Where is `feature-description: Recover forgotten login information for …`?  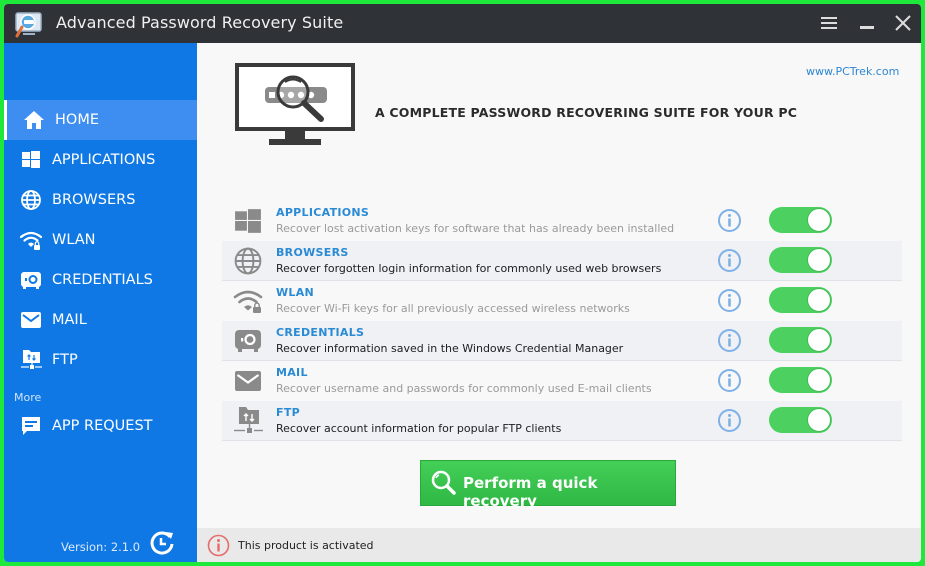
feature-description: Recover forgotten login information for … is located at coordinates (469, 268).